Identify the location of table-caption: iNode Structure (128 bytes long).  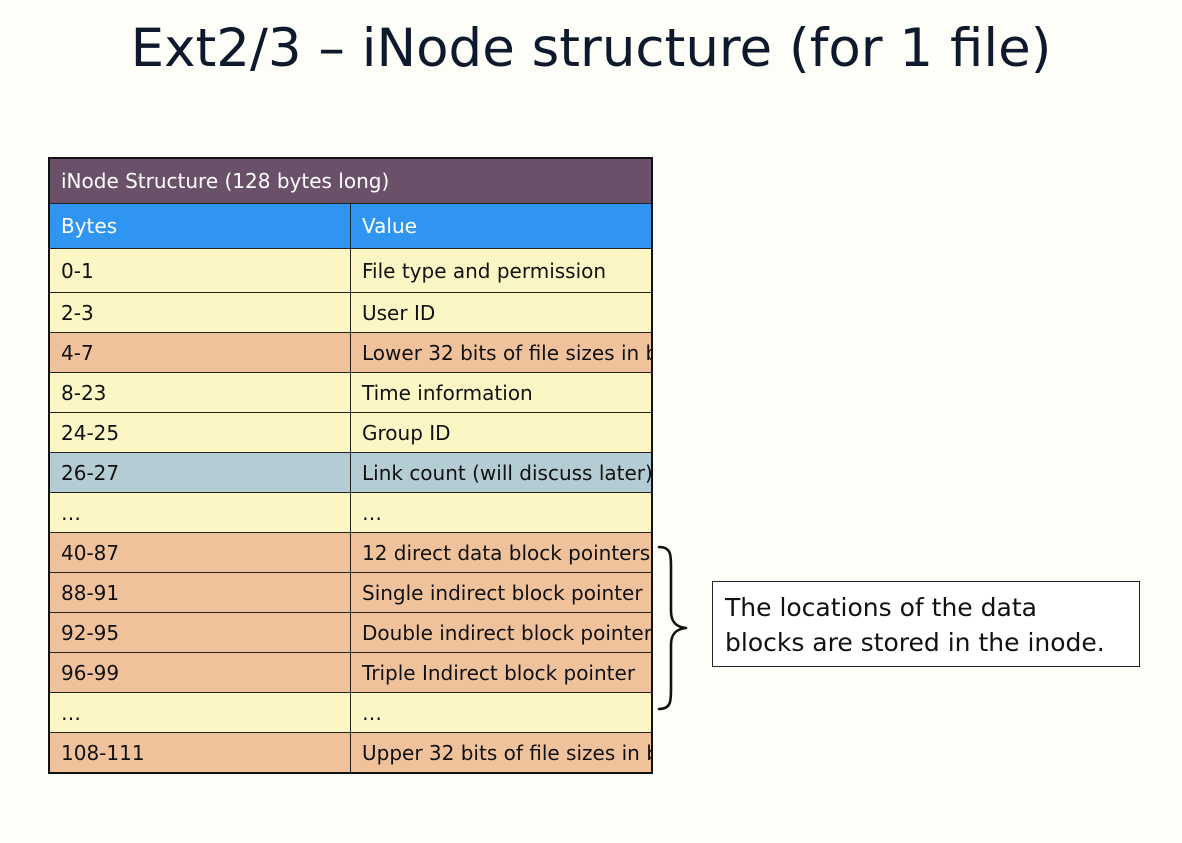
(350, 180).